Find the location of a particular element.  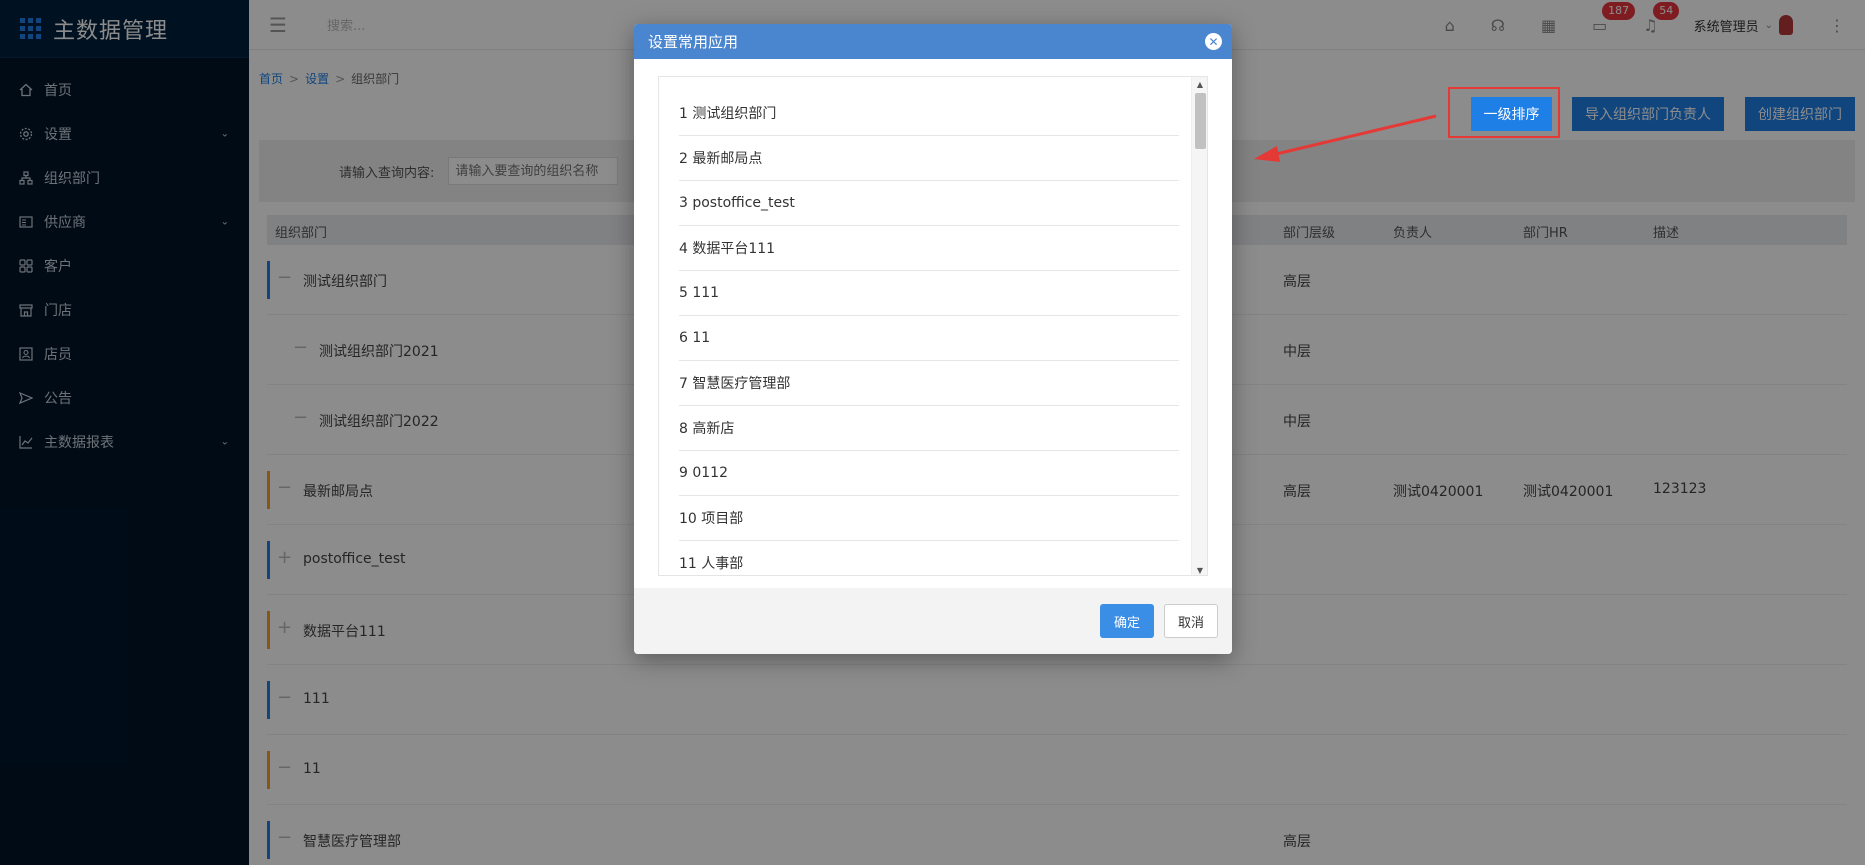

sortable-item: 2 最新邮局点 is located at coordinates (929, 158).